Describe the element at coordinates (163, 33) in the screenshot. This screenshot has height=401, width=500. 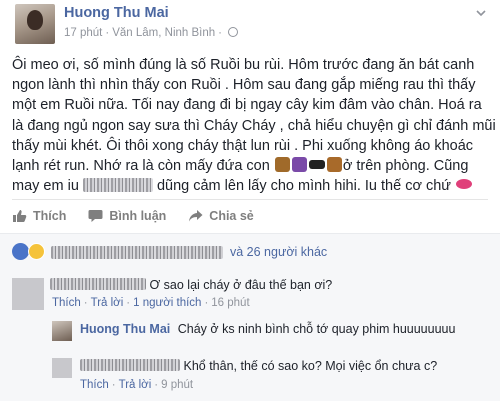
I see `post-location: Văn Lâm, Ninh Bình` at that location.